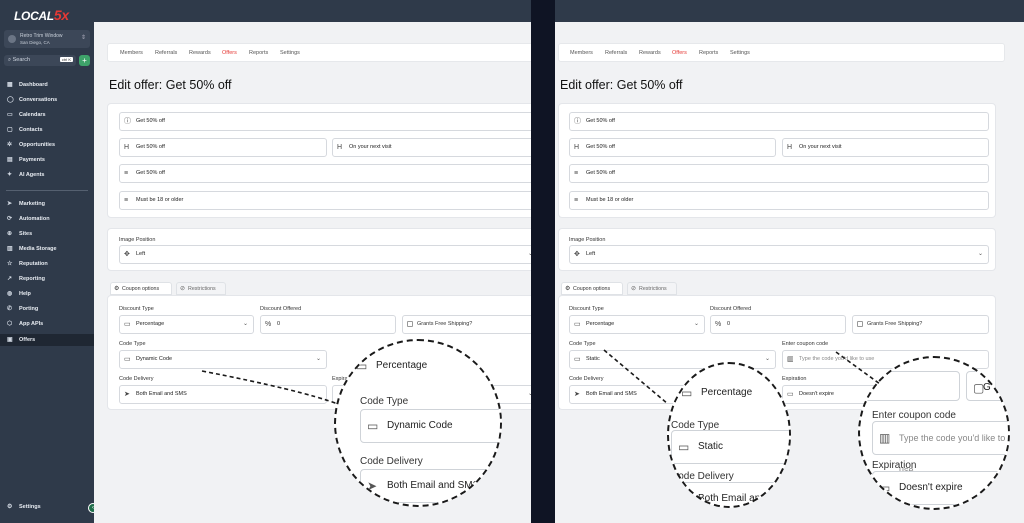  What do you see at coordinates (541, 377) in the screenshot?
I see `callout-connectors` at bounding box center [541, 377].